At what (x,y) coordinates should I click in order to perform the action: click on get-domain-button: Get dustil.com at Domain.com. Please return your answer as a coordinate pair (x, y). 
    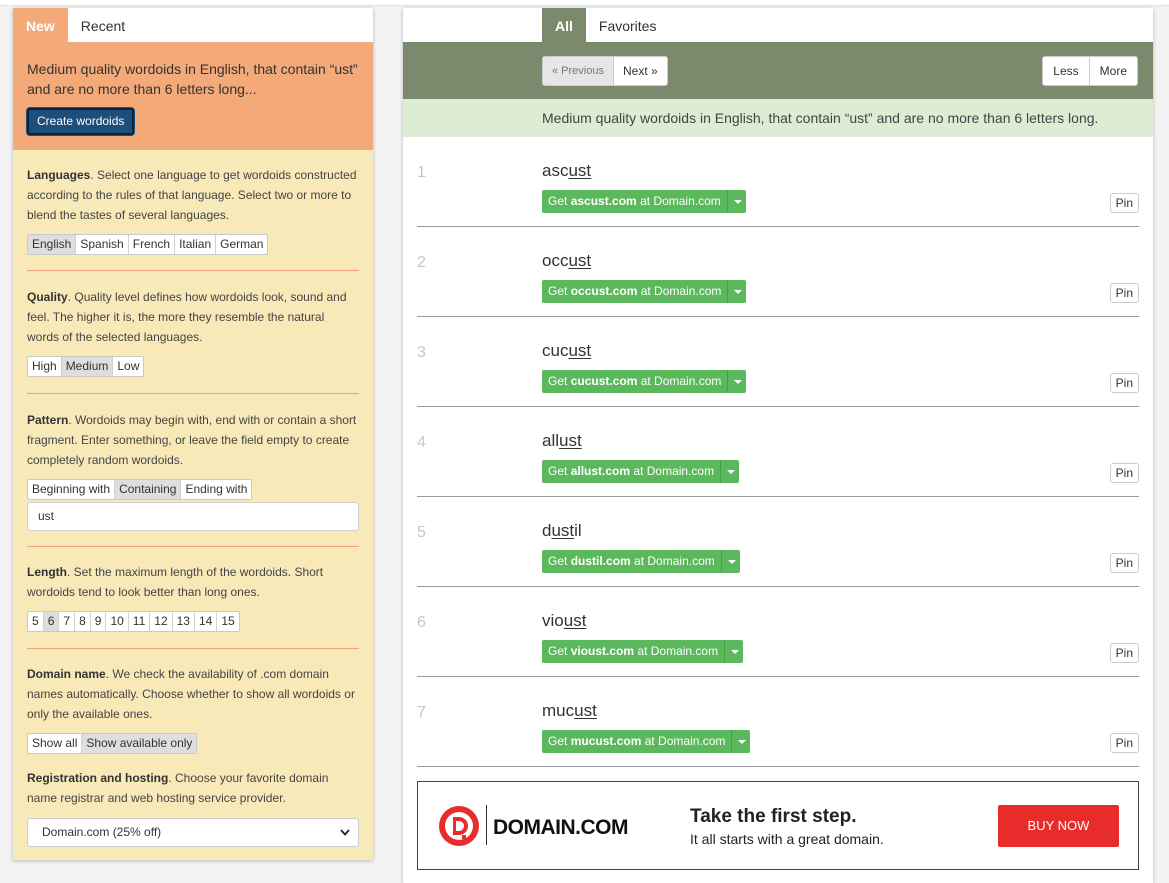
    Looking at the image, I should click on (641, 561).